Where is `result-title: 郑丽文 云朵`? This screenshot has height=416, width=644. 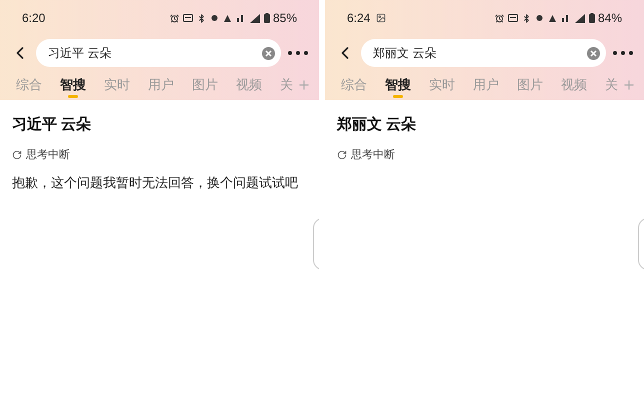
result-title: 郑丽文 云朵 is located at coordinates (377, 125).